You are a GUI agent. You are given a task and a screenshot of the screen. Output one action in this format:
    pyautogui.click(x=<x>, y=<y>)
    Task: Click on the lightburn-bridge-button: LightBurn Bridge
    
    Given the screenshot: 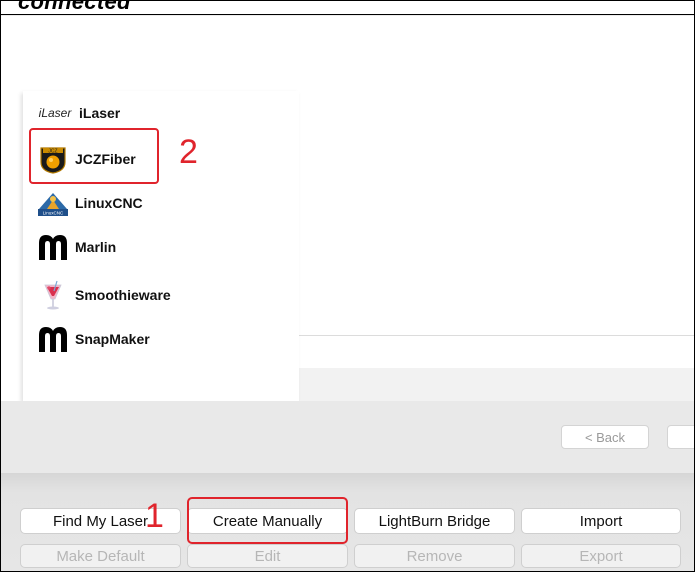 What is the action you would take?
    pyautogui.click(x=434, y=521)
    